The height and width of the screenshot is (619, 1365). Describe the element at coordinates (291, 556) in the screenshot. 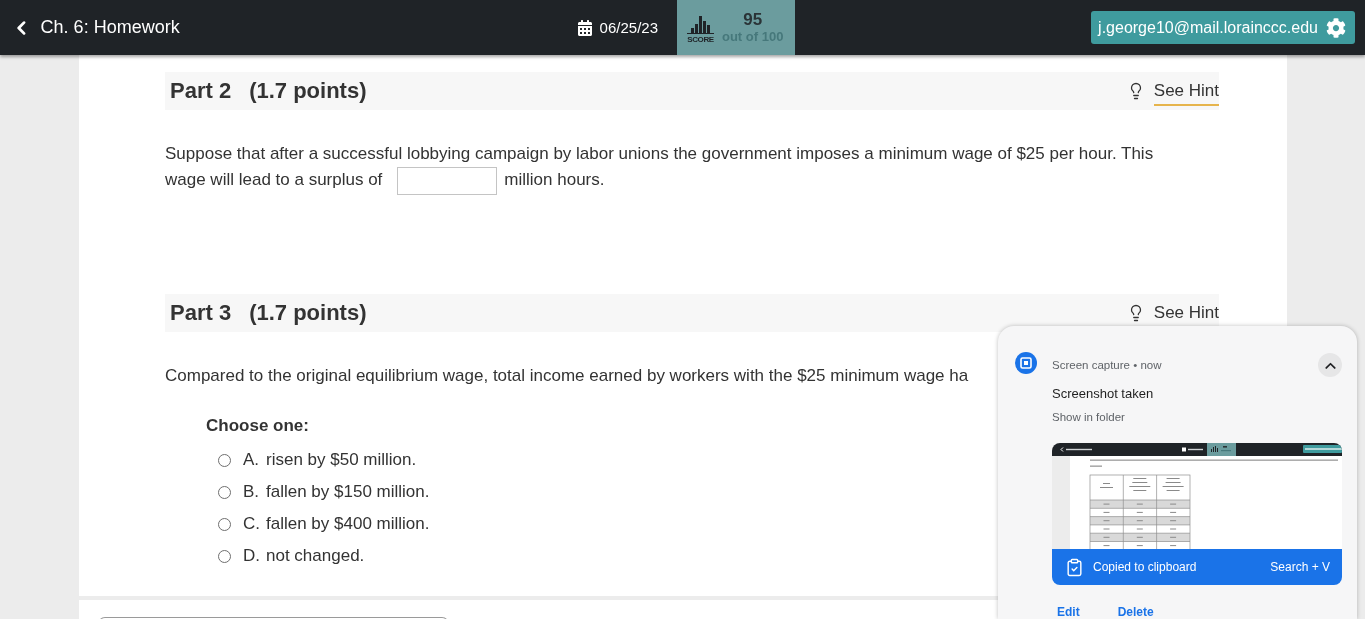

I see `answer-option: D. not changed.` at that location.